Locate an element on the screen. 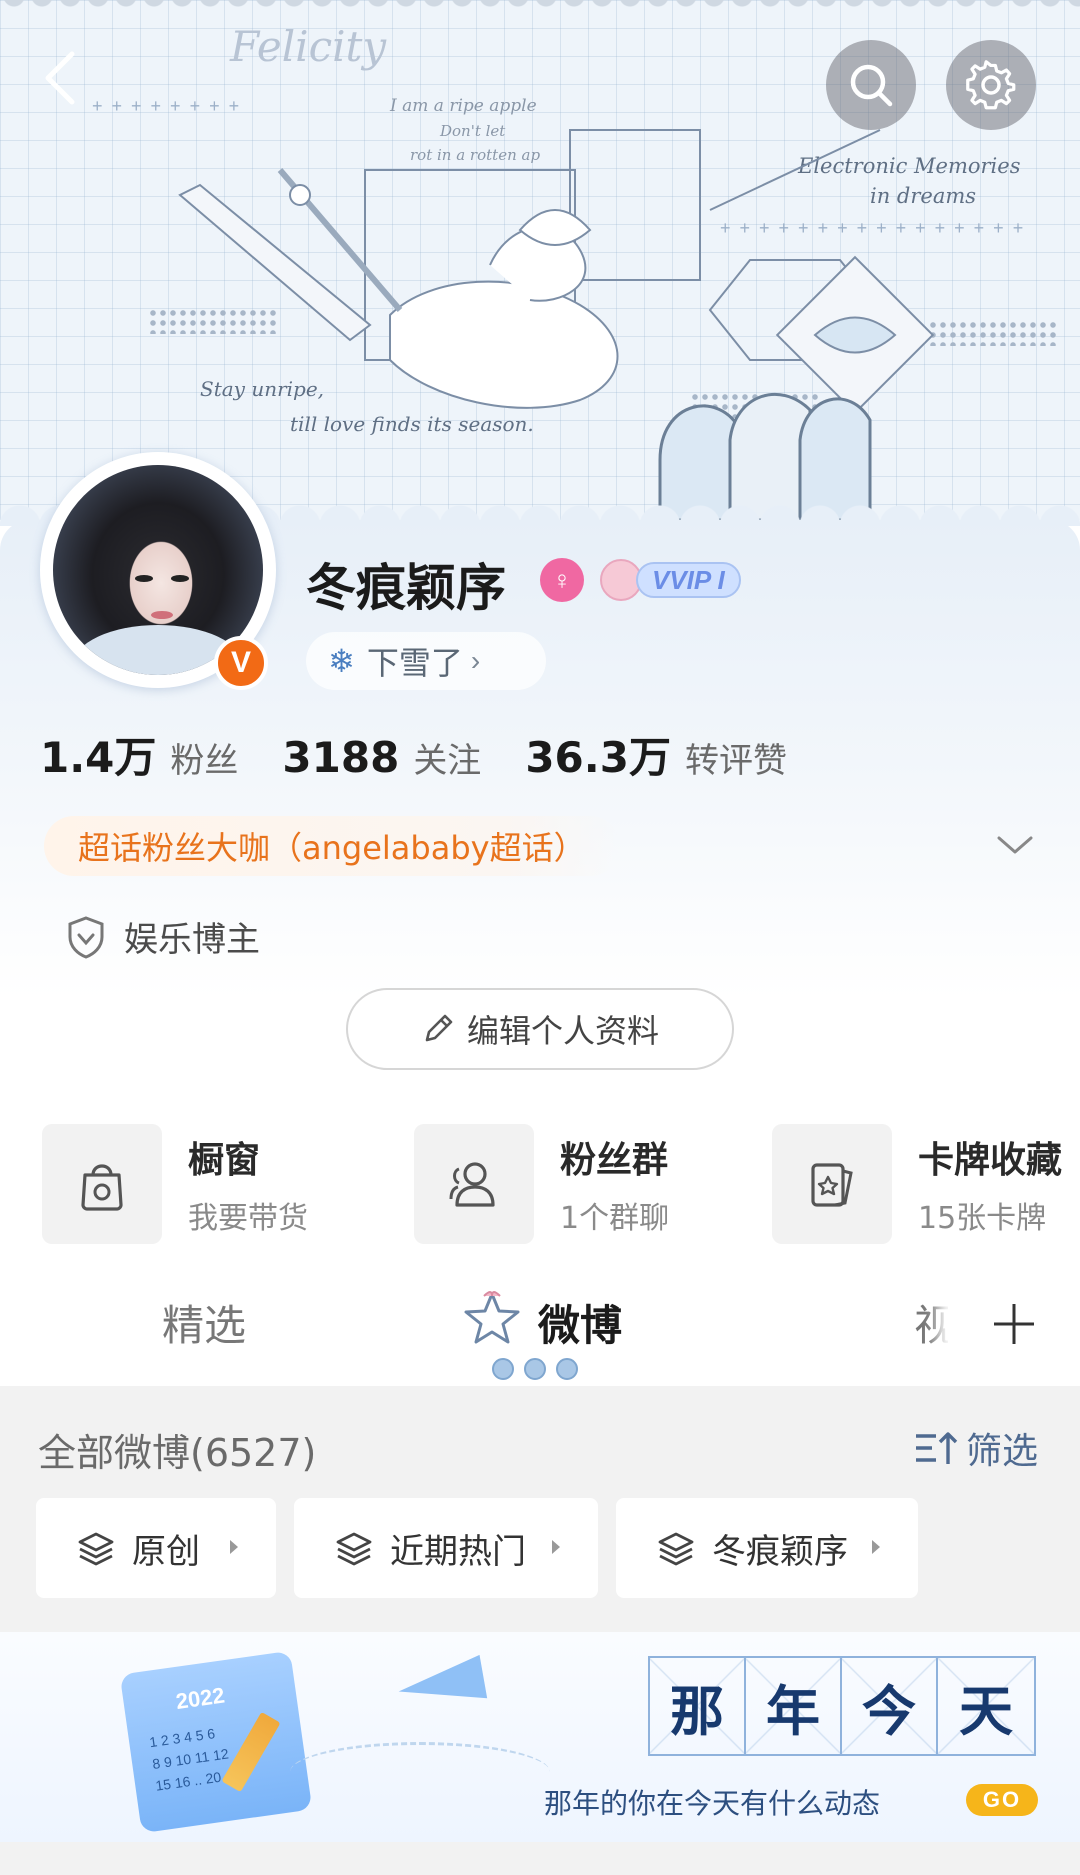 The height and width of the screenshot is (1875, 1080). tab-featured: 精选 is located at coordinates (204, 1322).